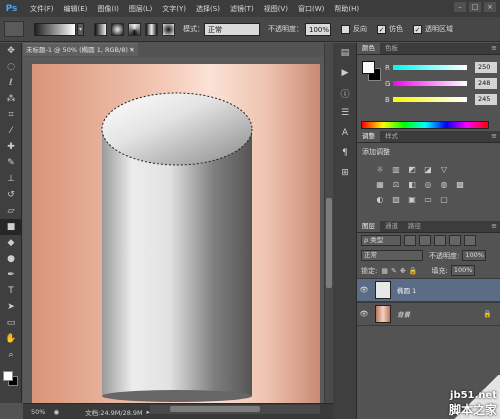  What do you see at coordinates (474, 255) in the screenshot?
I see `layer-opacity-input: 100%` at bounding box center [474, 255].